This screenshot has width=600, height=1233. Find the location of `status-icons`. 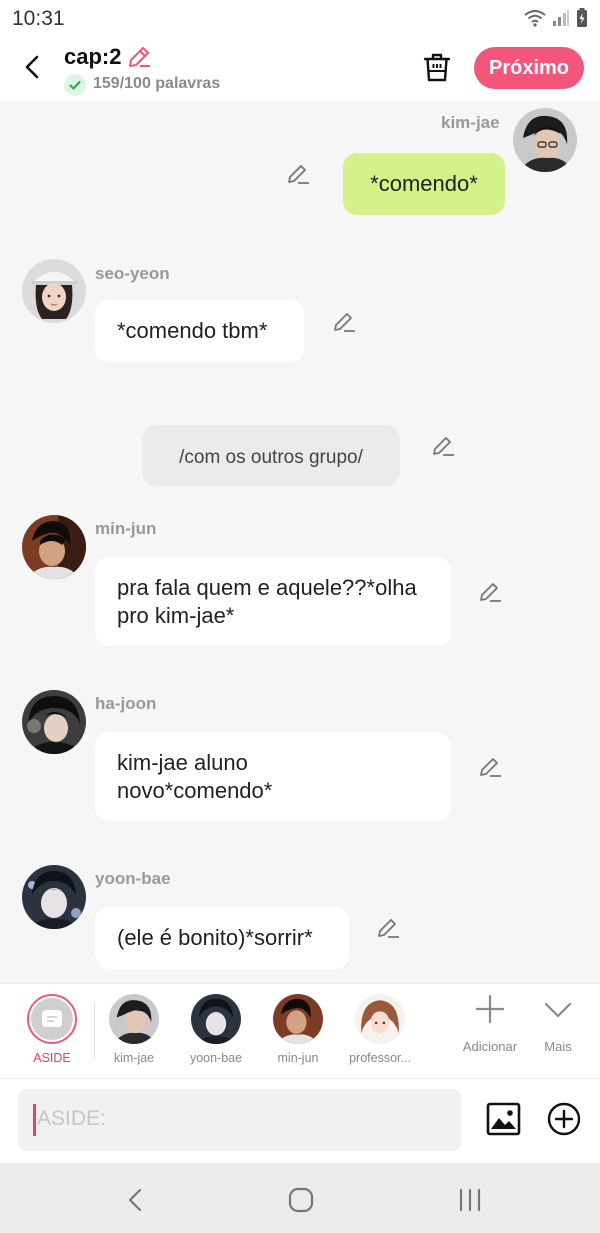

status-icons is located at coordinates (556, 18).